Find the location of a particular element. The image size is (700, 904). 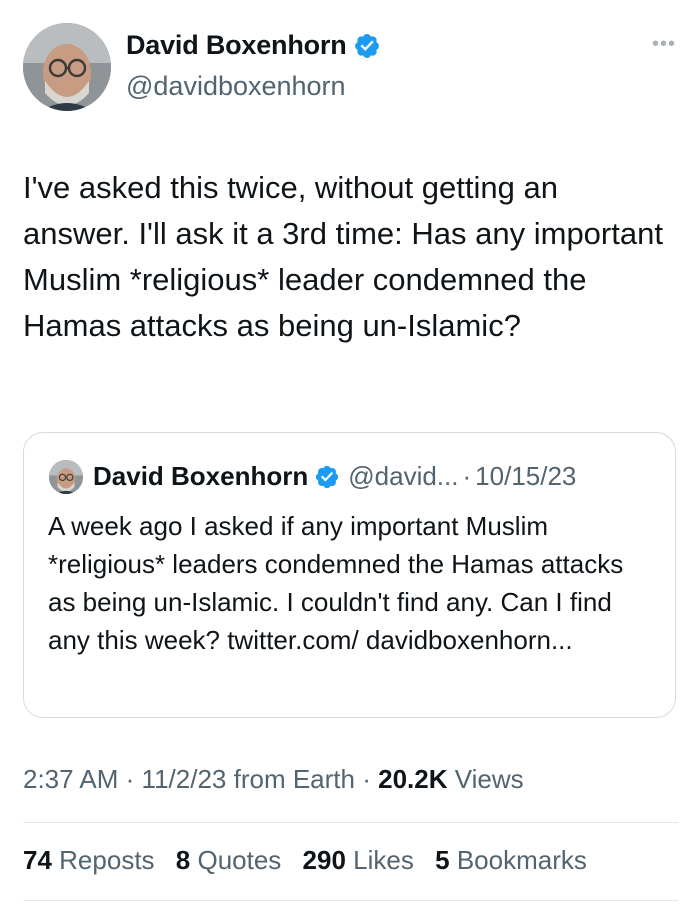

quoted-tweet-header: David Boxenhorn @david... · 10/15/23 is located at coordinates (334, 476).